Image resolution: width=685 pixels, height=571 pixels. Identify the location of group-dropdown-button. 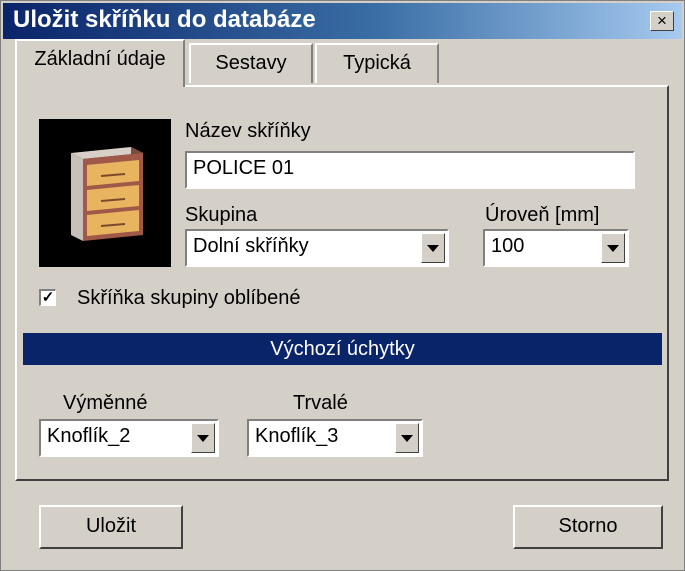
(433, 248).